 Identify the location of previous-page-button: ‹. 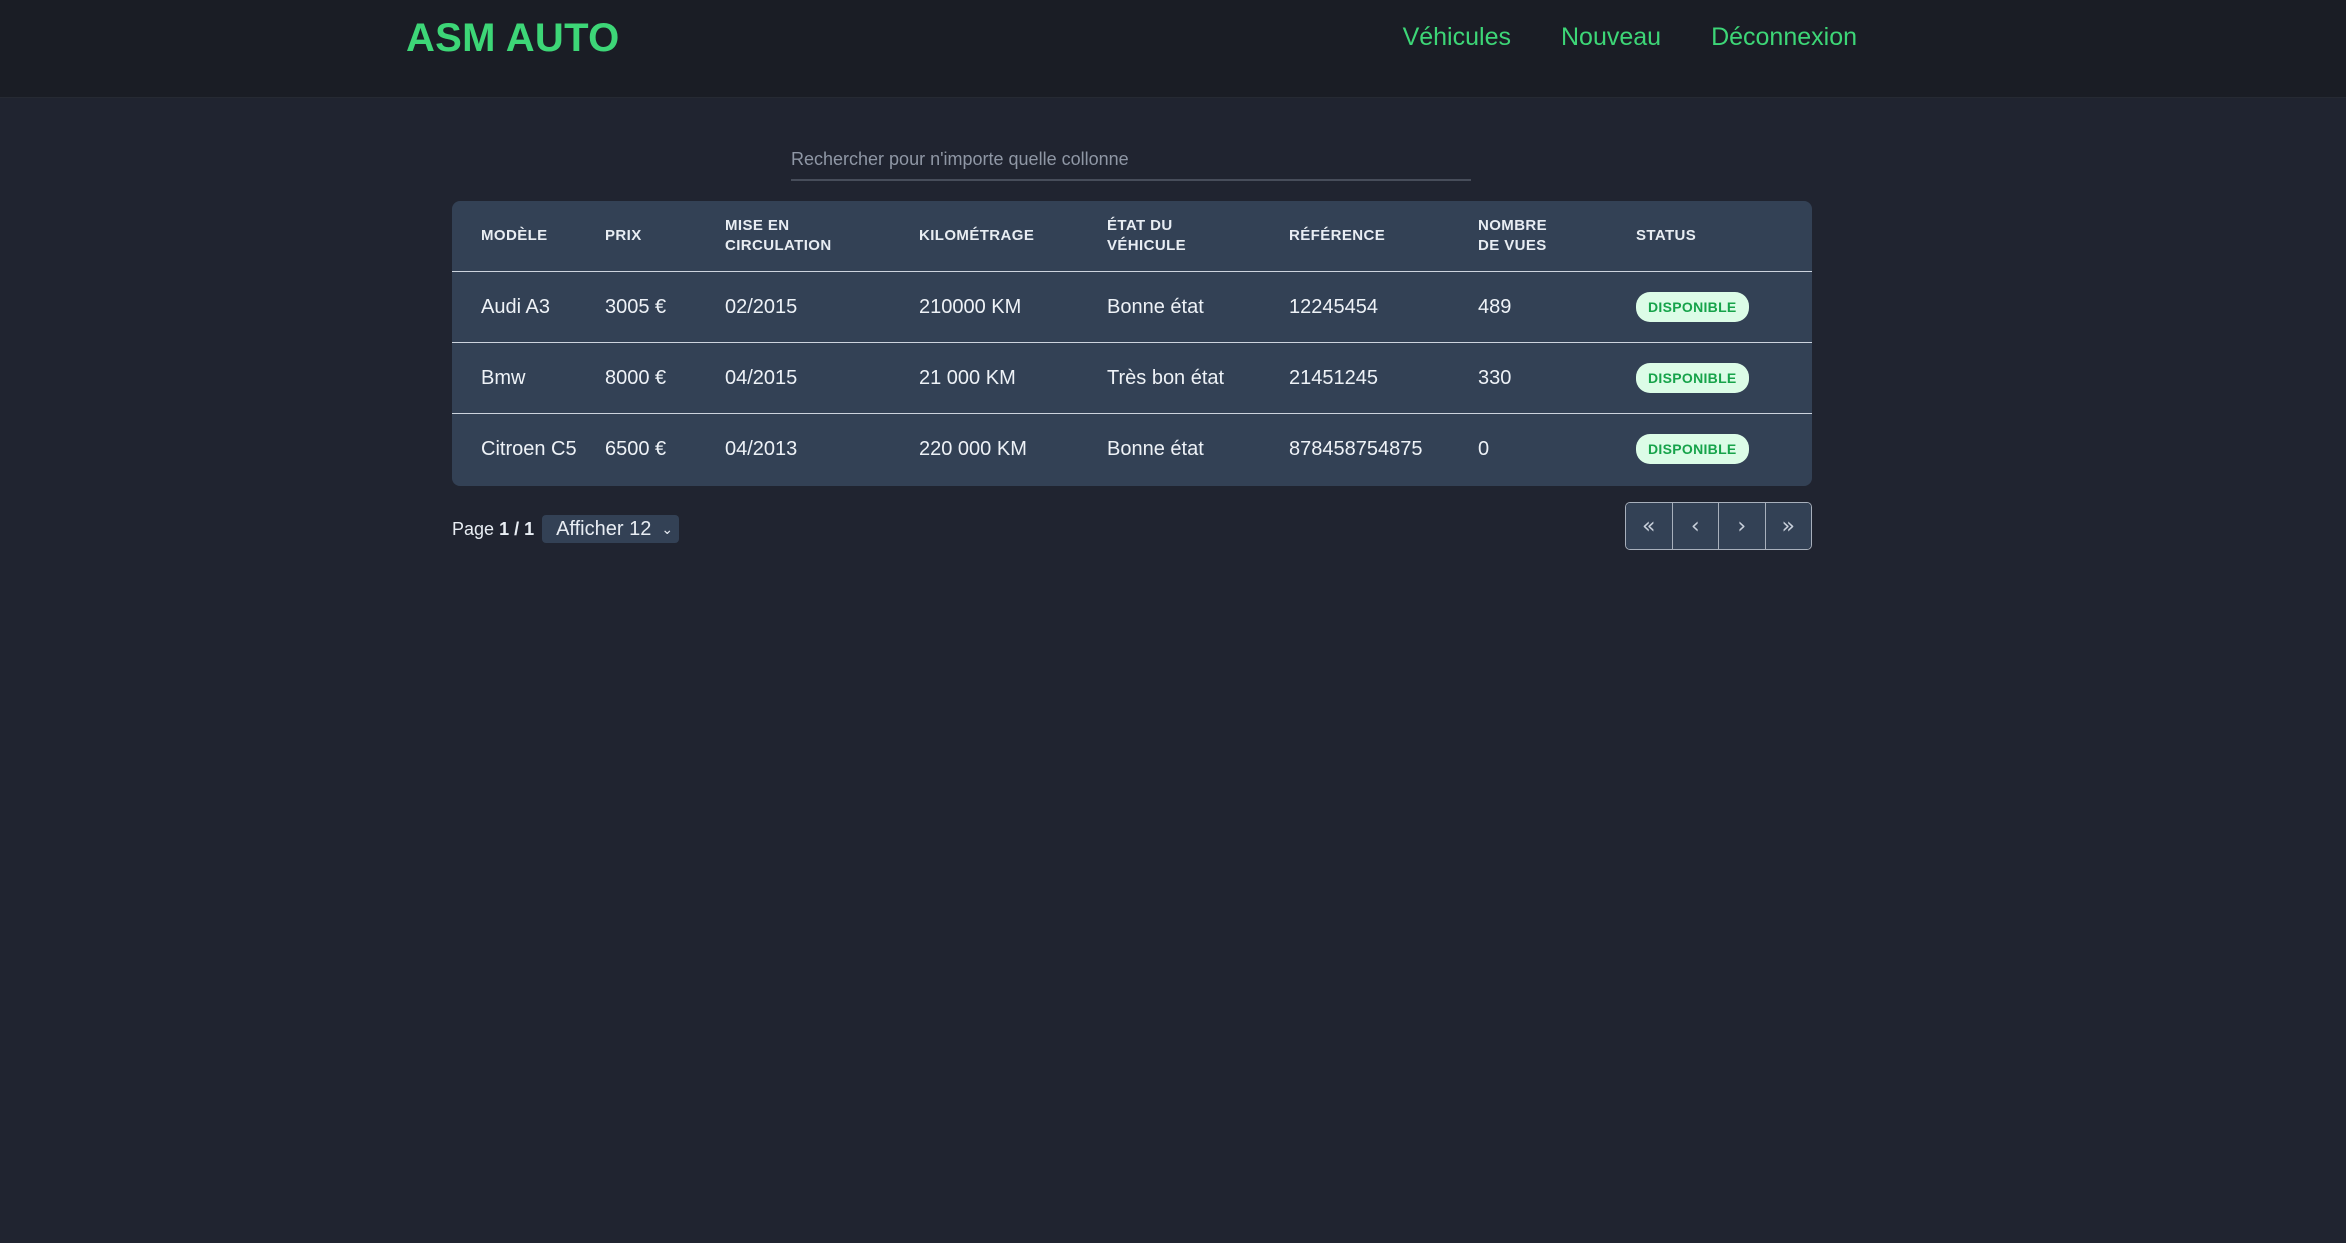
(1695, 526).